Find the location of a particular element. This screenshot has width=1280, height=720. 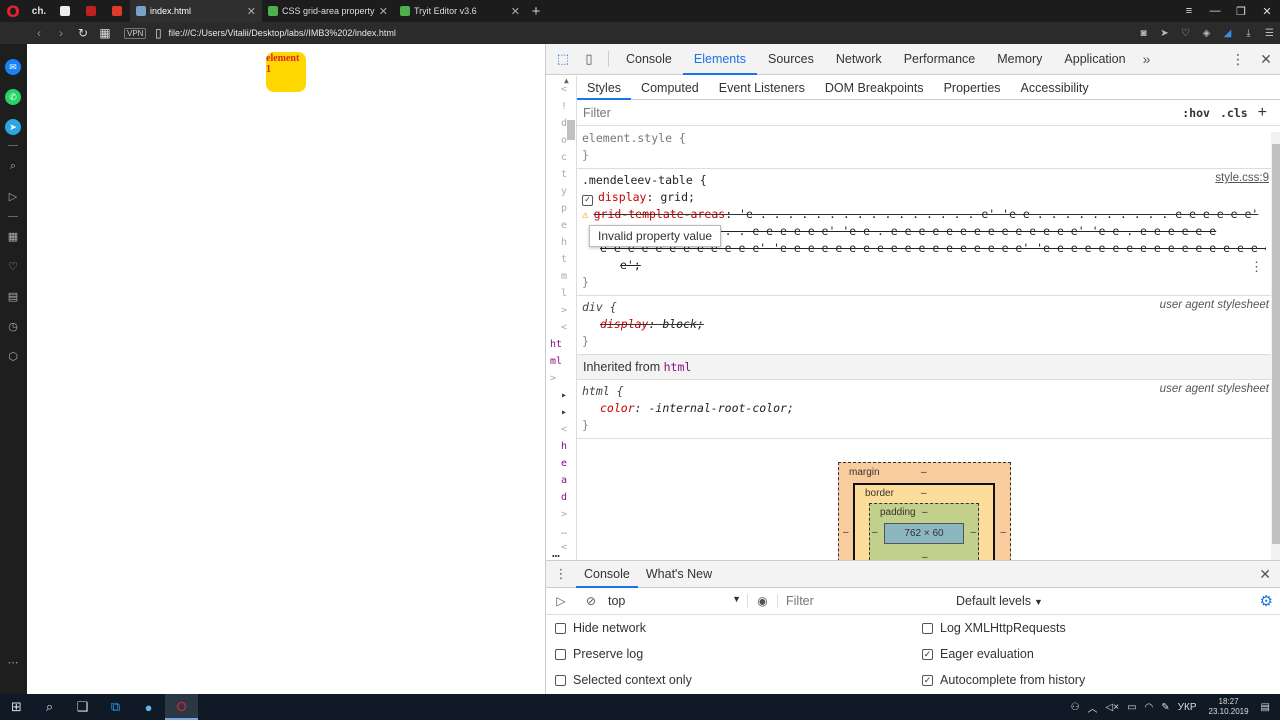

console-filter-input is located at coordinates (866, 601).